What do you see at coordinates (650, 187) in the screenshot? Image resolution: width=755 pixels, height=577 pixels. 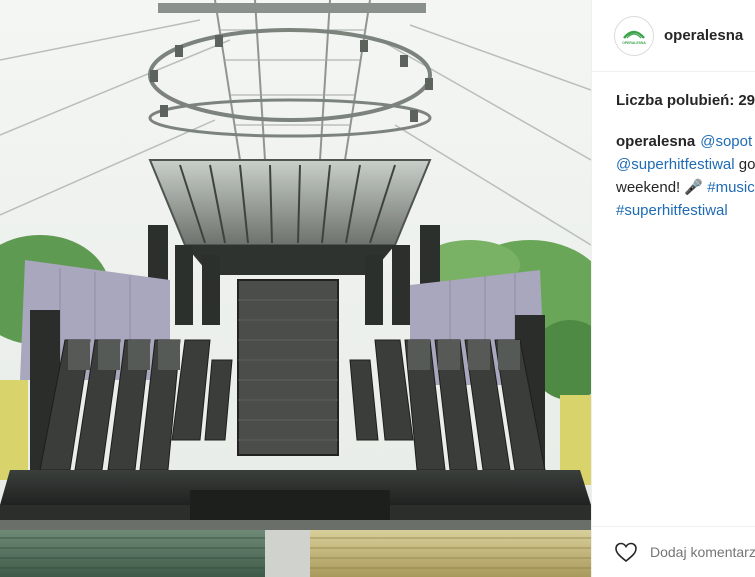 I see `caption-text-3: weekend!` at bounding box center [650, 187].